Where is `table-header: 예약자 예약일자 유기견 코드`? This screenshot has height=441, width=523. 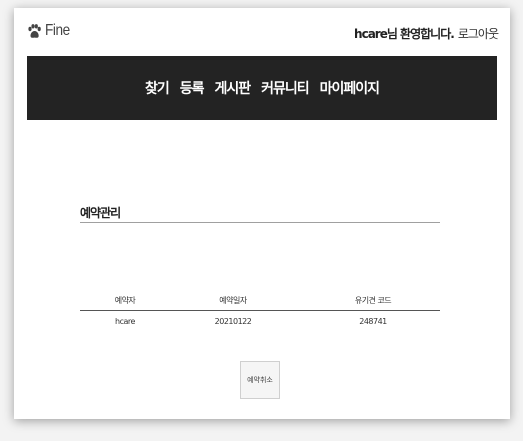
table-header: 예약자 예약일자 유기견 코드 is located at coordinates (260, 300).